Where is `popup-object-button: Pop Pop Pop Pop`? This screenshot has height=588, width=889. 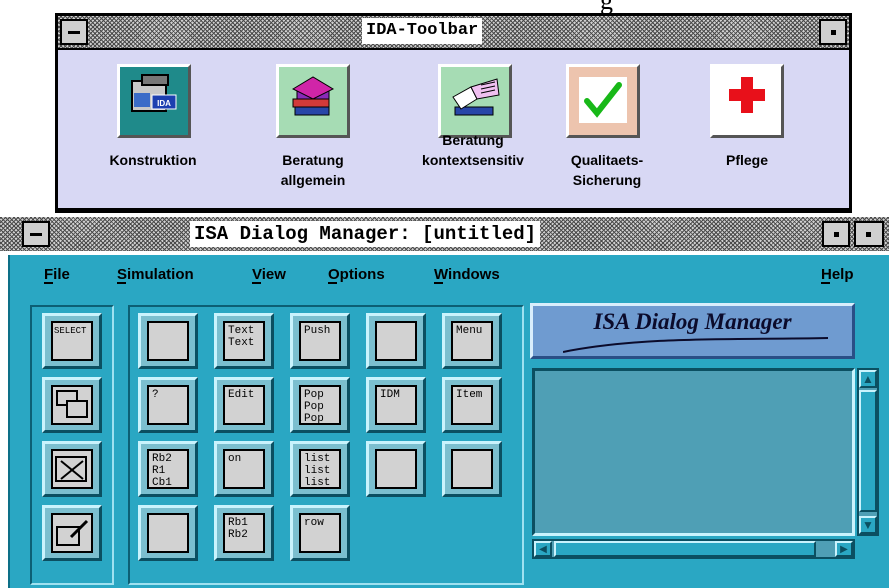 popup-object-button: Pop Pop Pop Pop is located at coordinates (320, 405).